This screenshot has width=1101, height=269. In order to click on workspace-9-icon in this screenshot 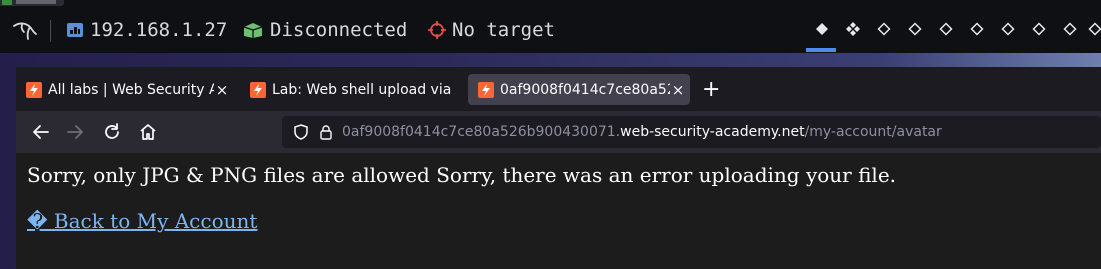, I will do `click(1070, 29)`.